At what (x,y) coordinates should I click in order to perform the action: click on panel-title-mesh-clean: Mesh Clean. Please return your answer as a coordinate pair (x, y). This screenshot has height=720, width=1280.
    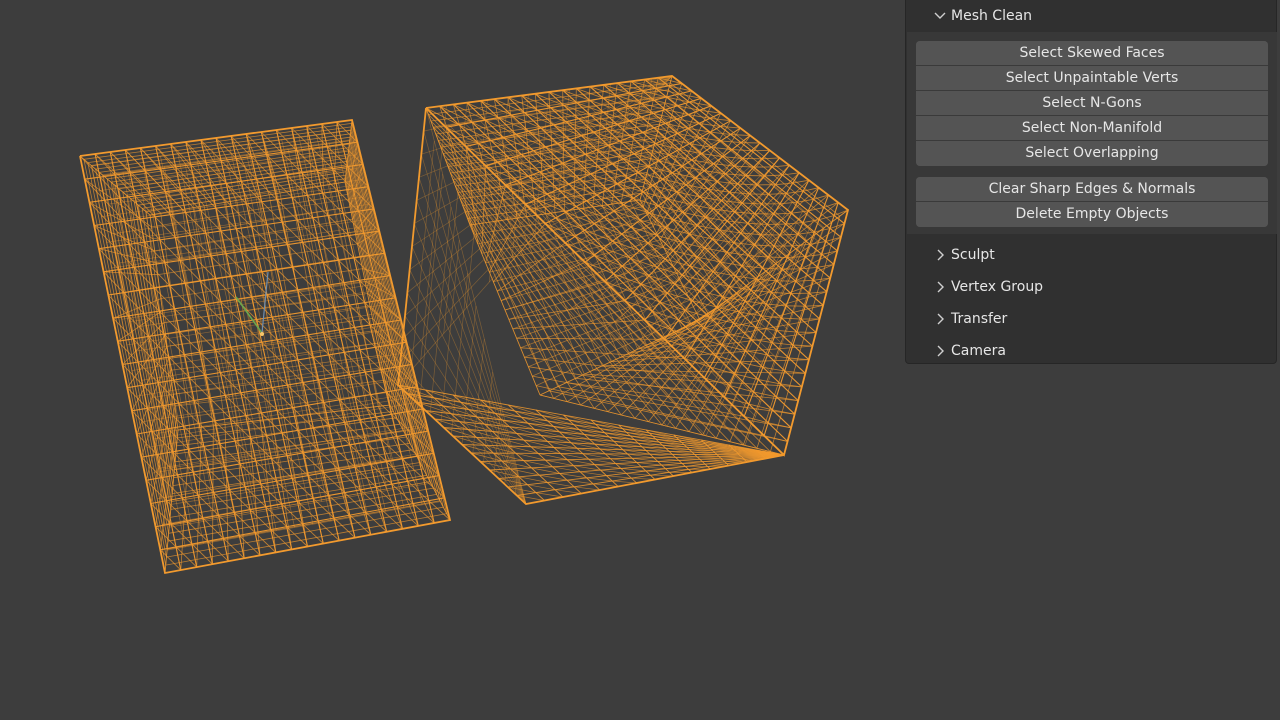
    Looking at the image, I should click on (992, 16).